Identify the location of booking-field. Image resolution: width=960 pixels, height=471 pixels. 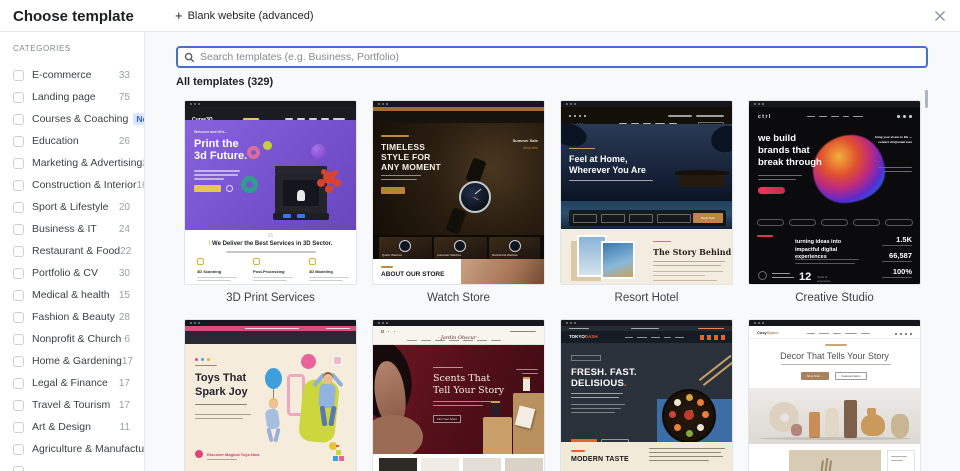
(674, 218).